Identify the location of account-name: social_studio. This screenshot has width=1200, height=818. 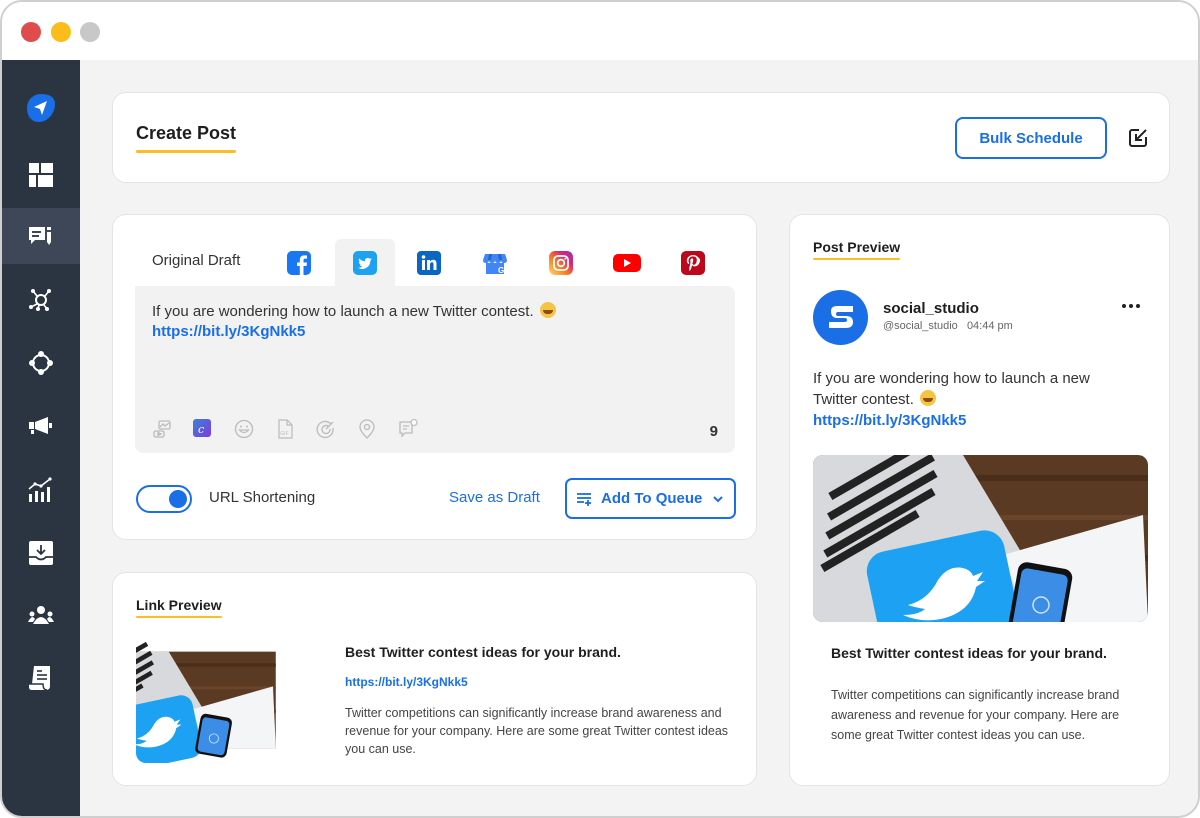
(931, 308).